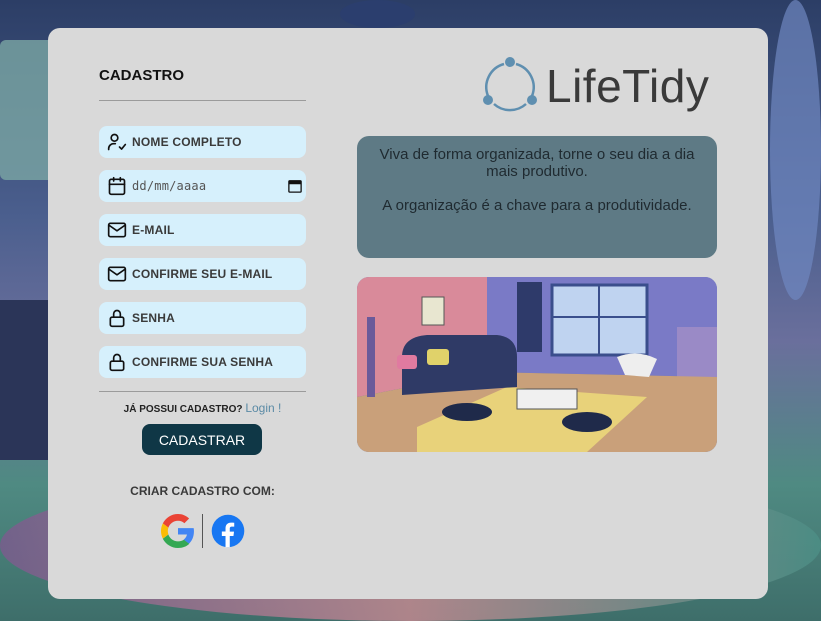 This screenshot has width=821, height=621. I want to click on confirm-password-input: CONFIRME SUA SENHA, so click(202, 362).